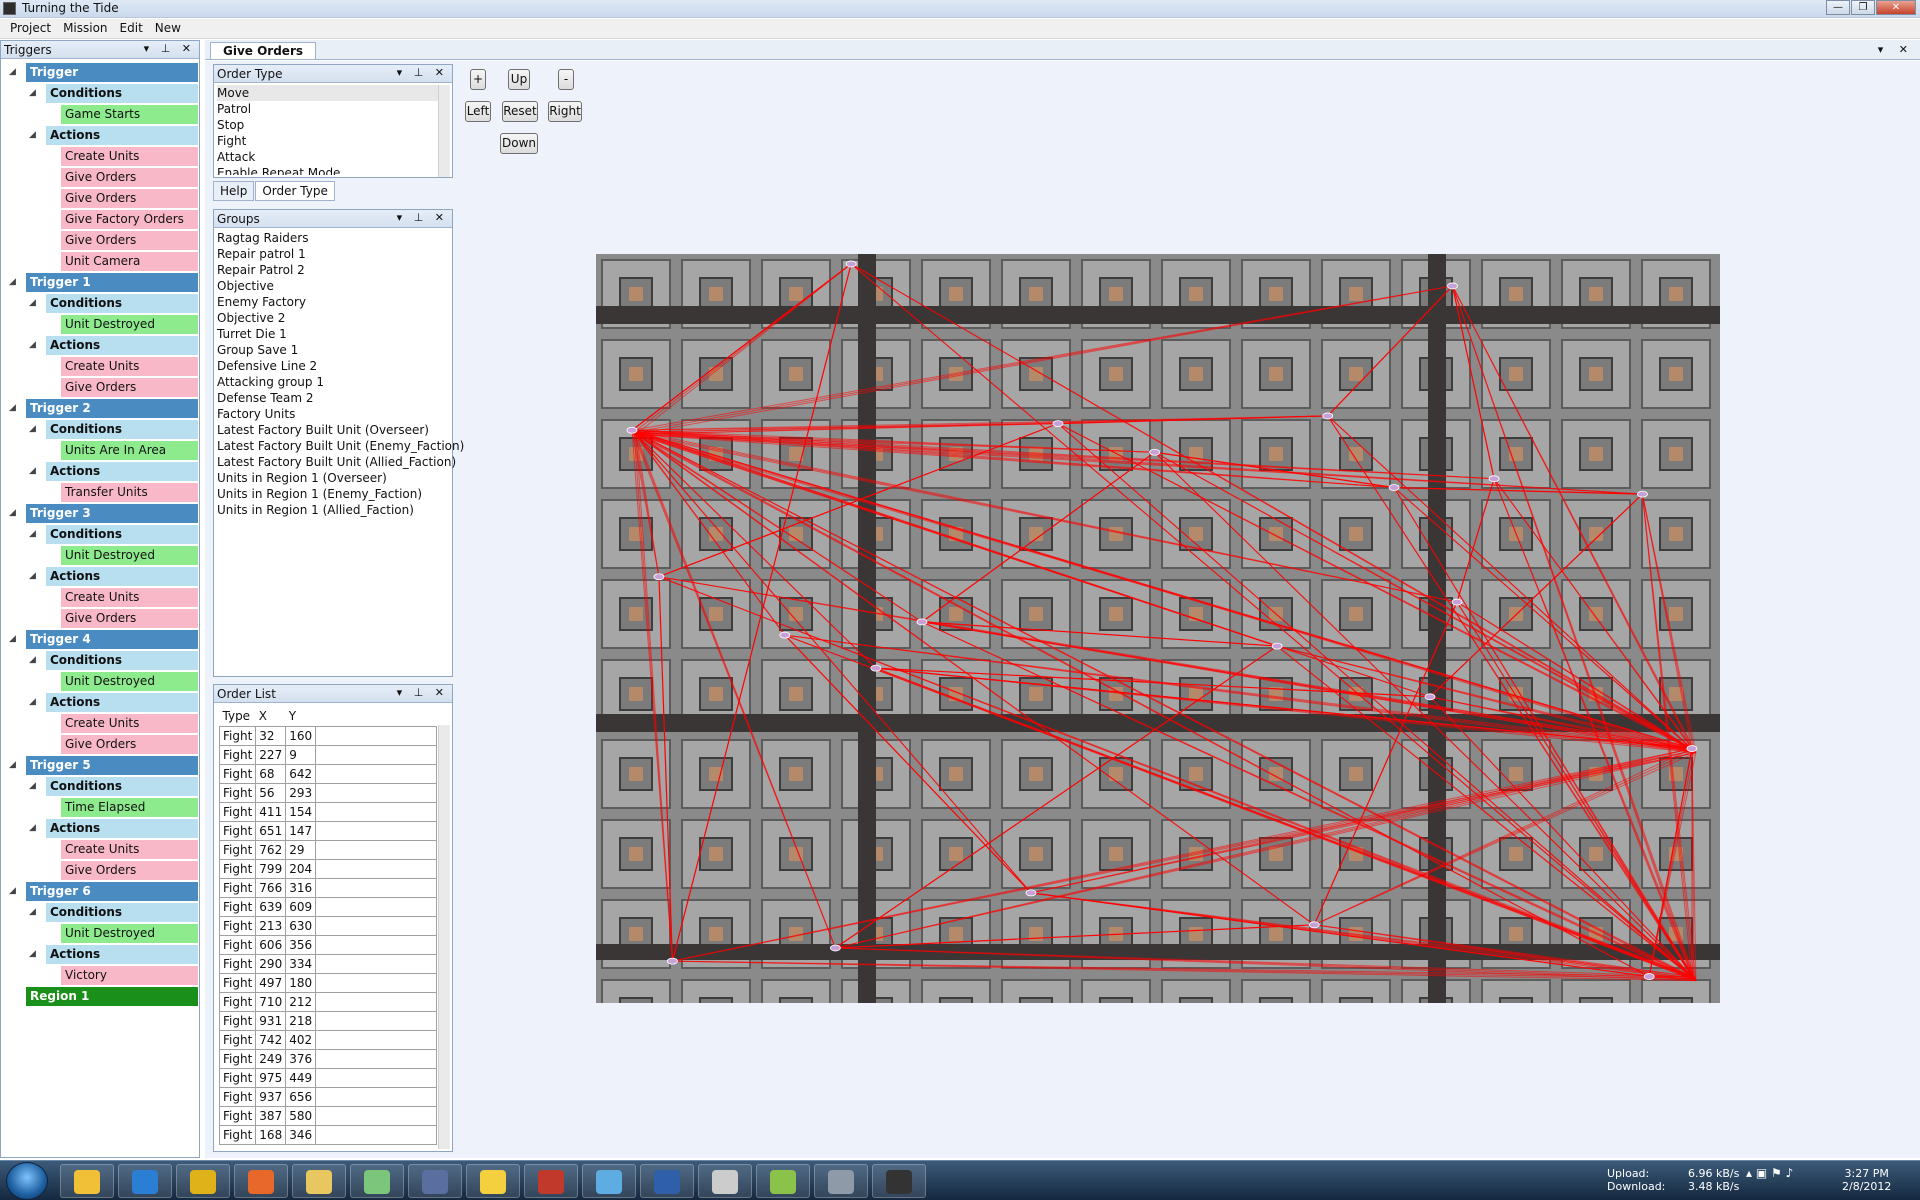 This screenshot has width=1920, height=1200. I want to click on action-label: Give Factory Orders, so click(129, 219).